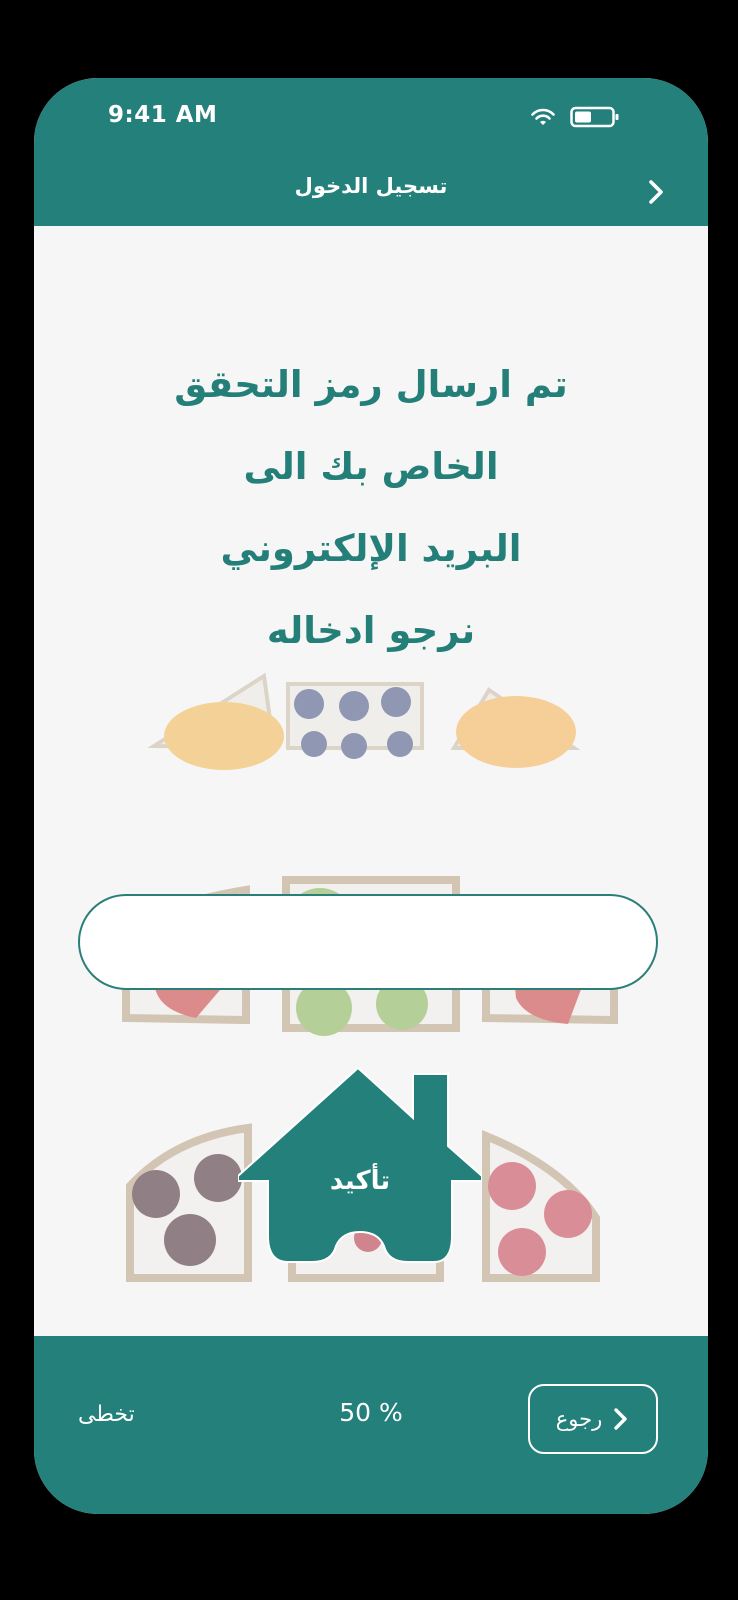 This screenshot has height=1600, width=738. Describe the element at coordinates (360, 1181) in the screenshot. I see `confirm-label: تأكيد` at that location.